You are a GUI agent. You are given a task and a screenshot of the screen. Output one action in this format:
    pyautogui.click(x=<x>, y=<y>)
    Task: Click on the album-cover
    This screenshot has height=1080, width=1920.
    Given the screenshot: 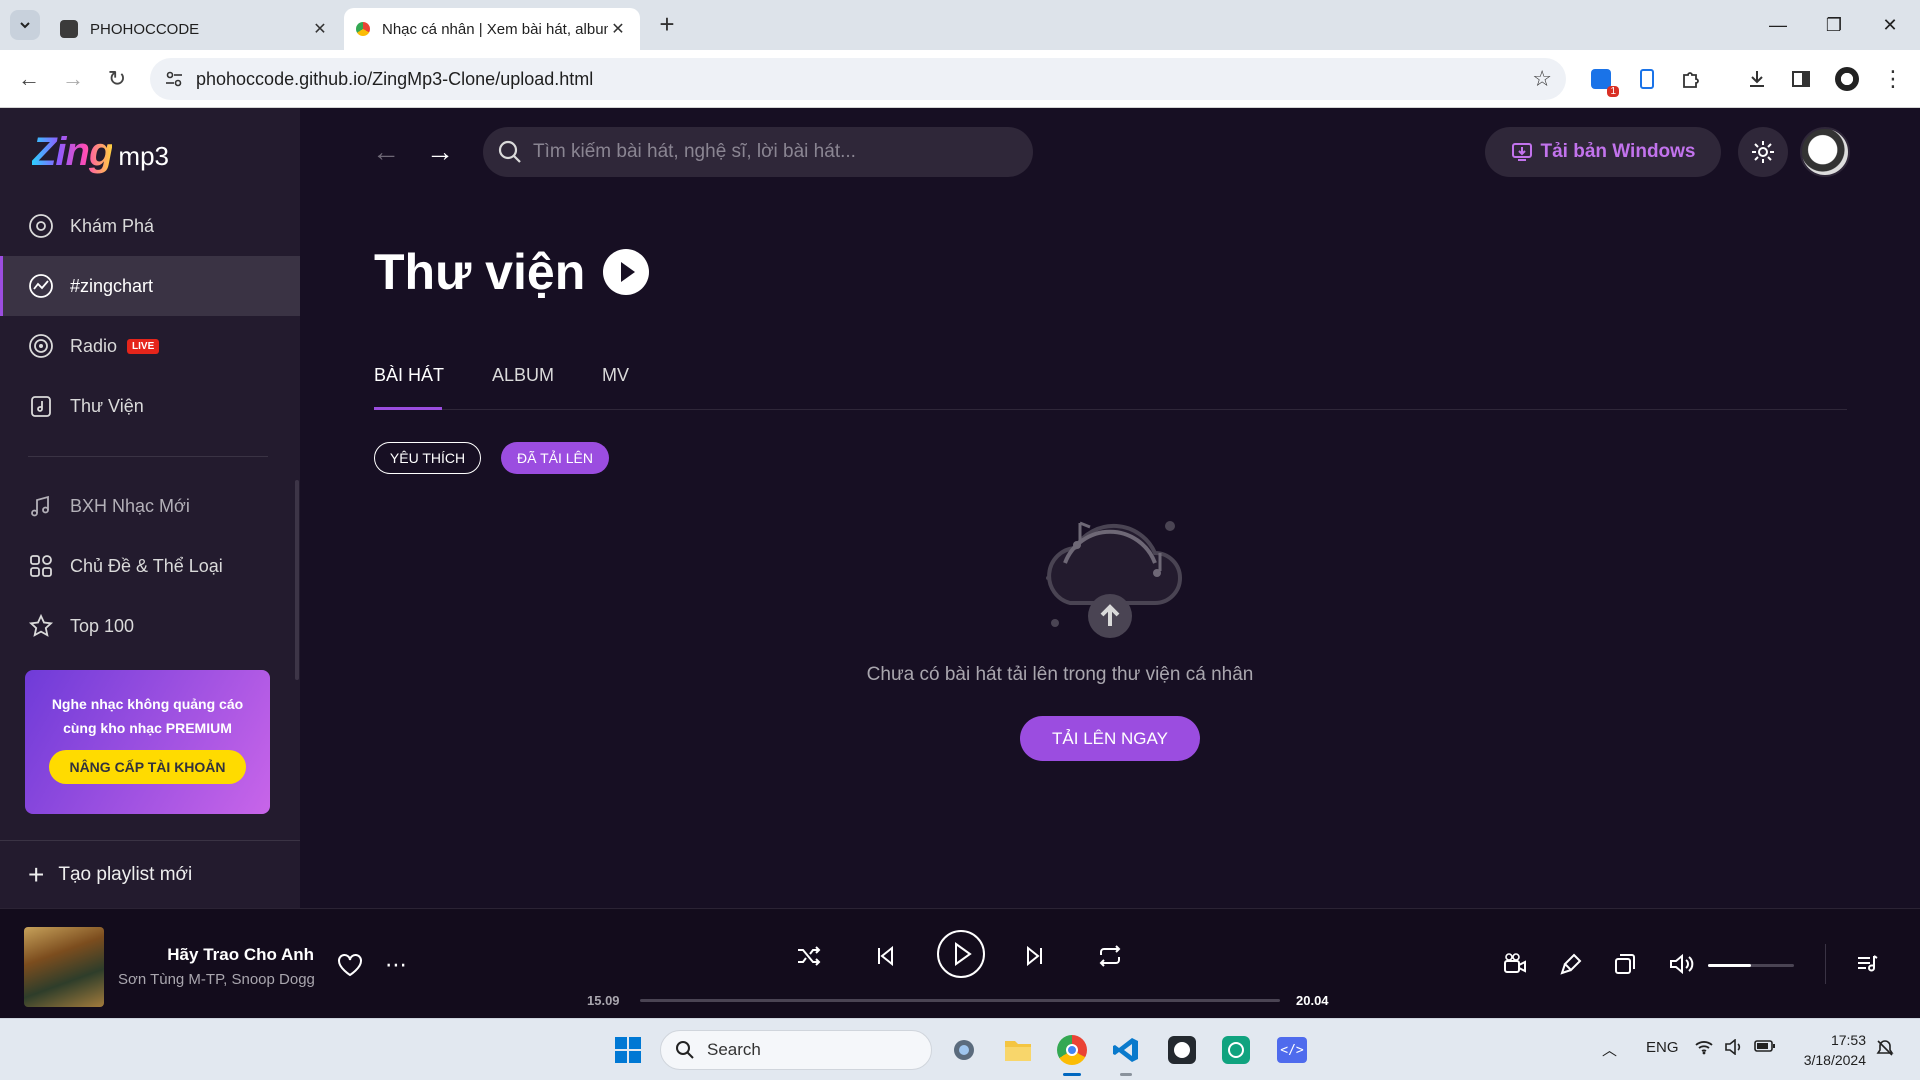 What is the action you would take?
    pyautogui.click(x=64, y=967)
    